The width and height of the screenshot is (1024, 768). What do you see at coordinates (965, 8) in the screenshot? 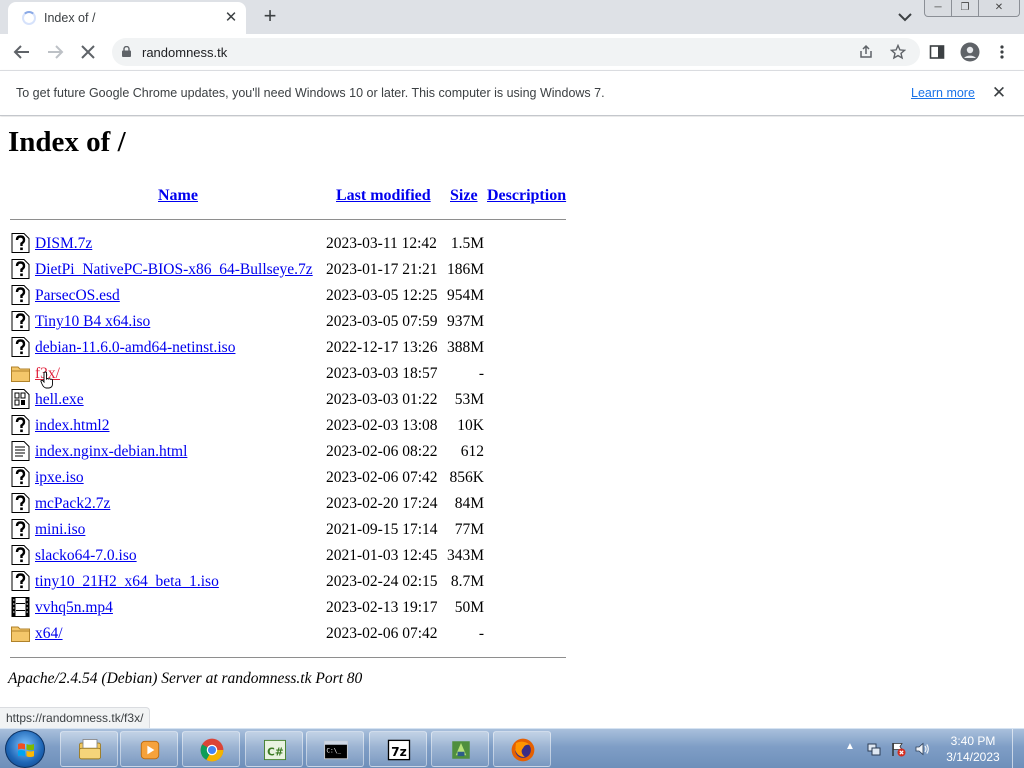
I see `restore-button: ❐` at bounding box center [965, 8].